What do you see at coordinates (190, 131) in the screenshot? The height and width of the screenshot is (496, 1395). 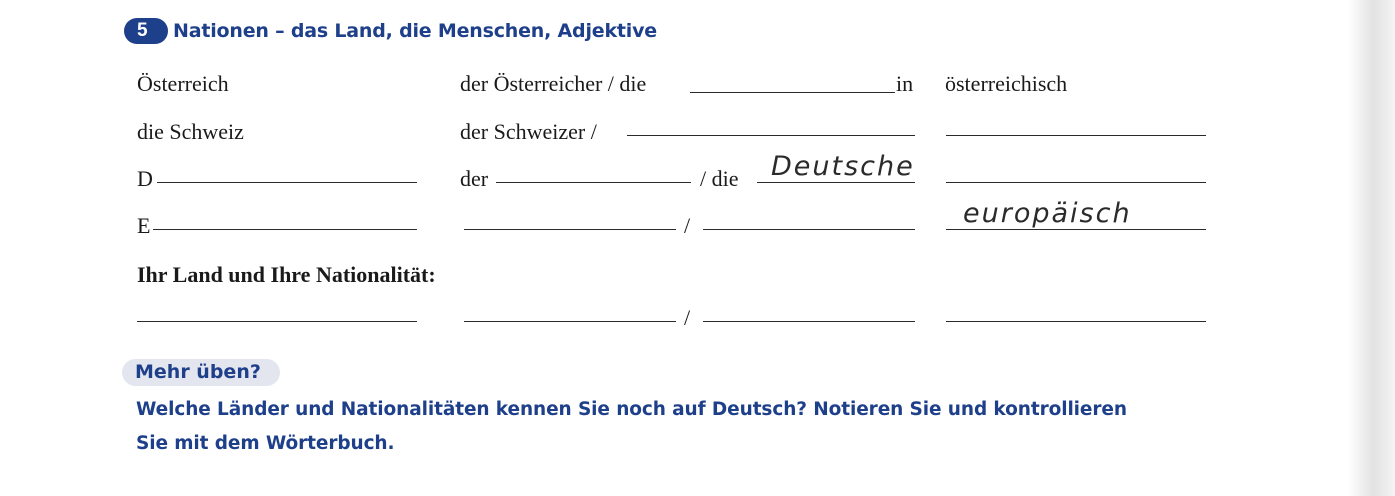 I see `country-switzerland: die Schweiz` at bounding box center [190, 131].